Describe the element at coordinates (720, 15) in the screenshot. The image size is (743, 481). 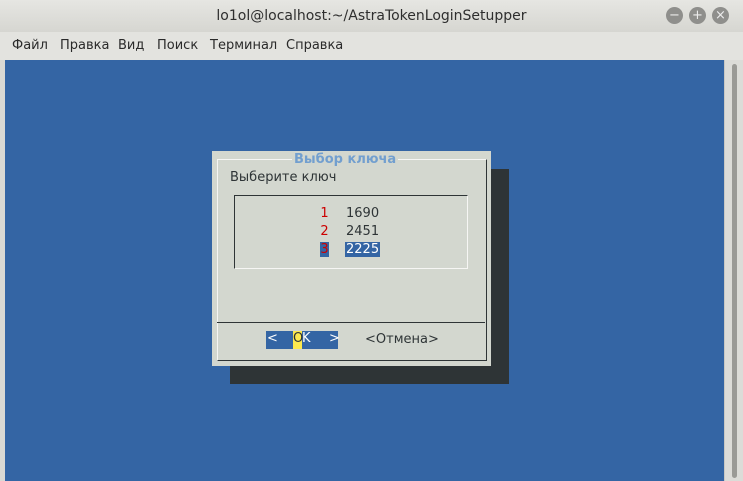
I see `close-icon: ×` at that location.